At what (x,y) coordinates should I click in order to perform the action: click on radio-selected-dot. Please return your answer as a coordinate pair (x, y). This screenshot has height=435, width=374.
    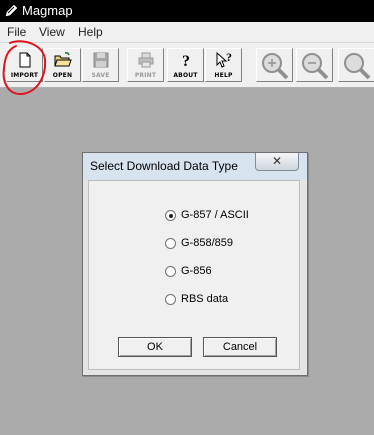
    Looking at the image, I should click on (170, 215).